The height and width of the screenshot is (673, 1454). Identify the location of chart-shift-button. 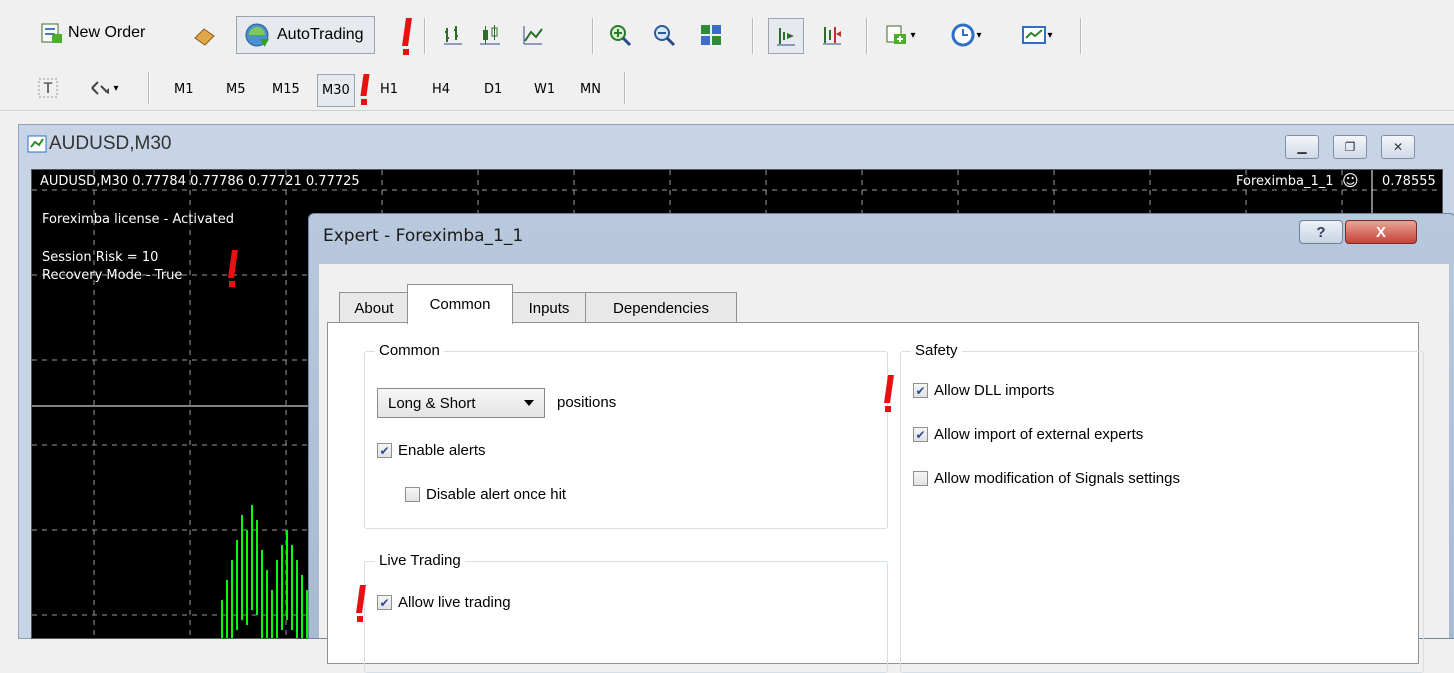
(832, 35).